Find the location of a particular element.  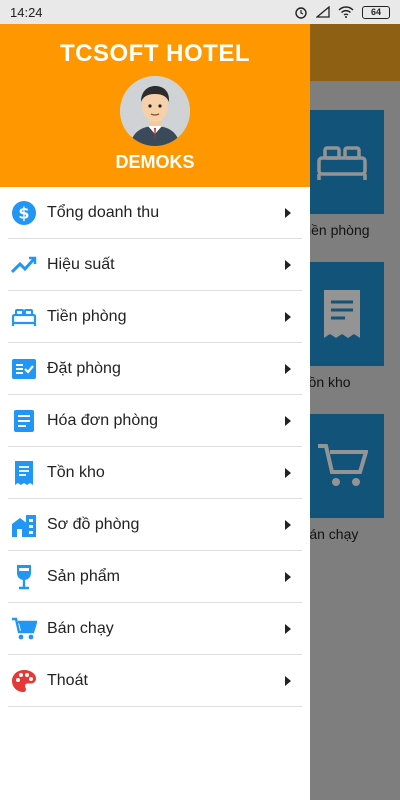

menu-item-dat-phong: Đặt phòng is located at coordinates (155, 369).